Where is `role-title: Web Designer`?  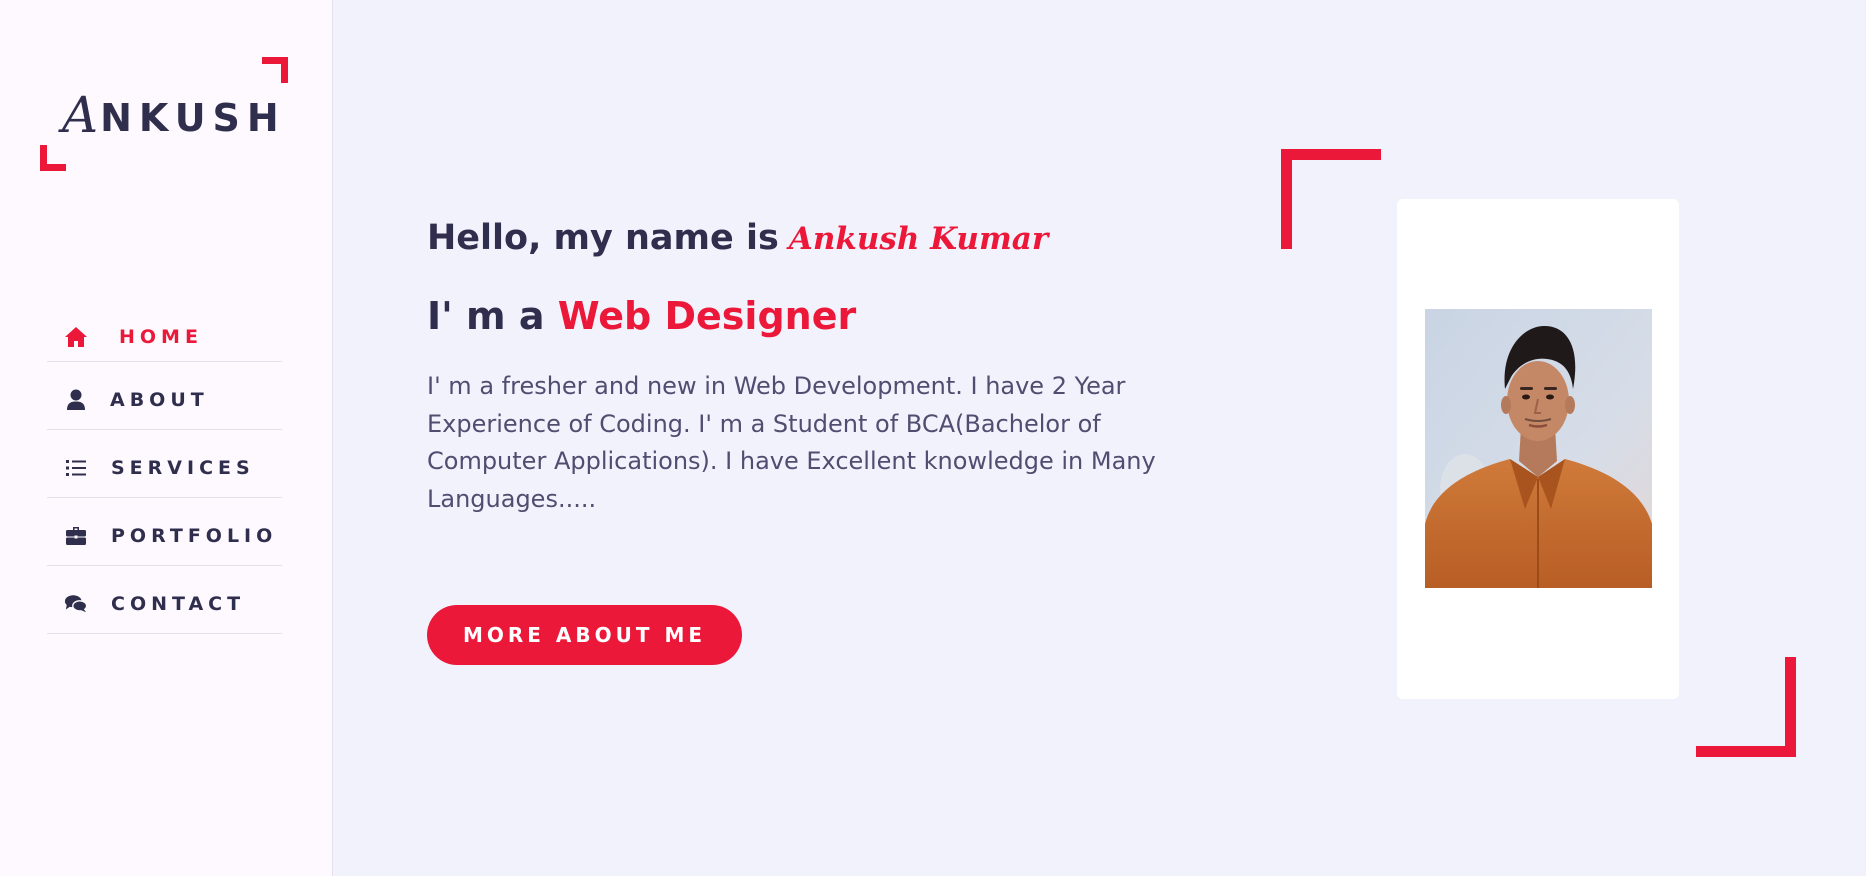 role-title: Web Designer is located at coordinates (707, 316).